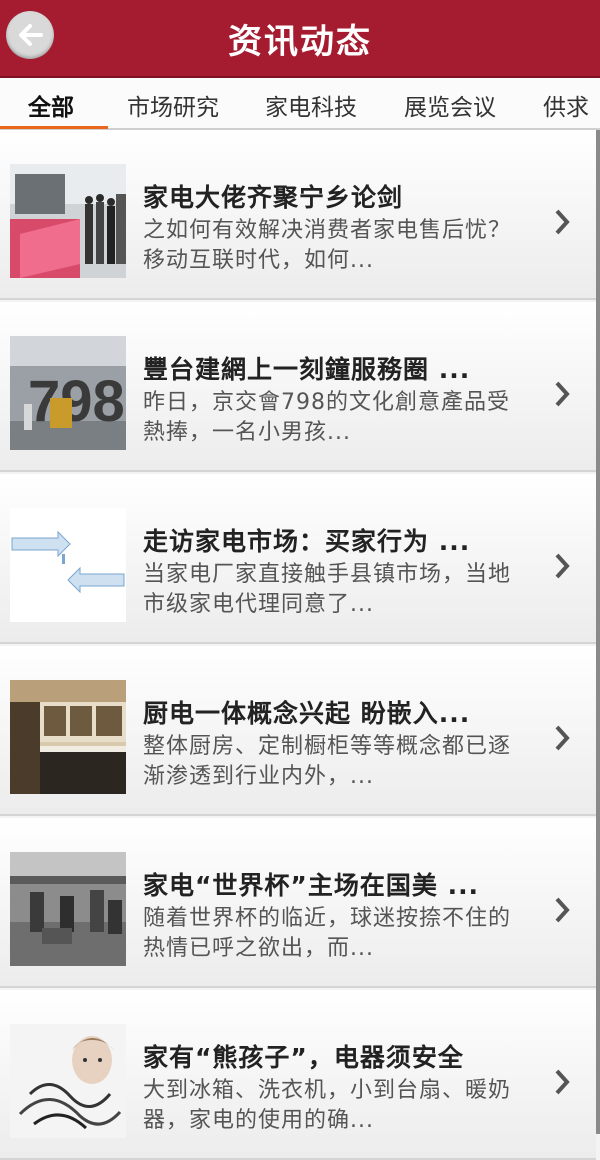 Image resolution: width=600 pixels, height=1160 pixels. I want to click on tab-exhibition: 展览会议, so click(450, 105).